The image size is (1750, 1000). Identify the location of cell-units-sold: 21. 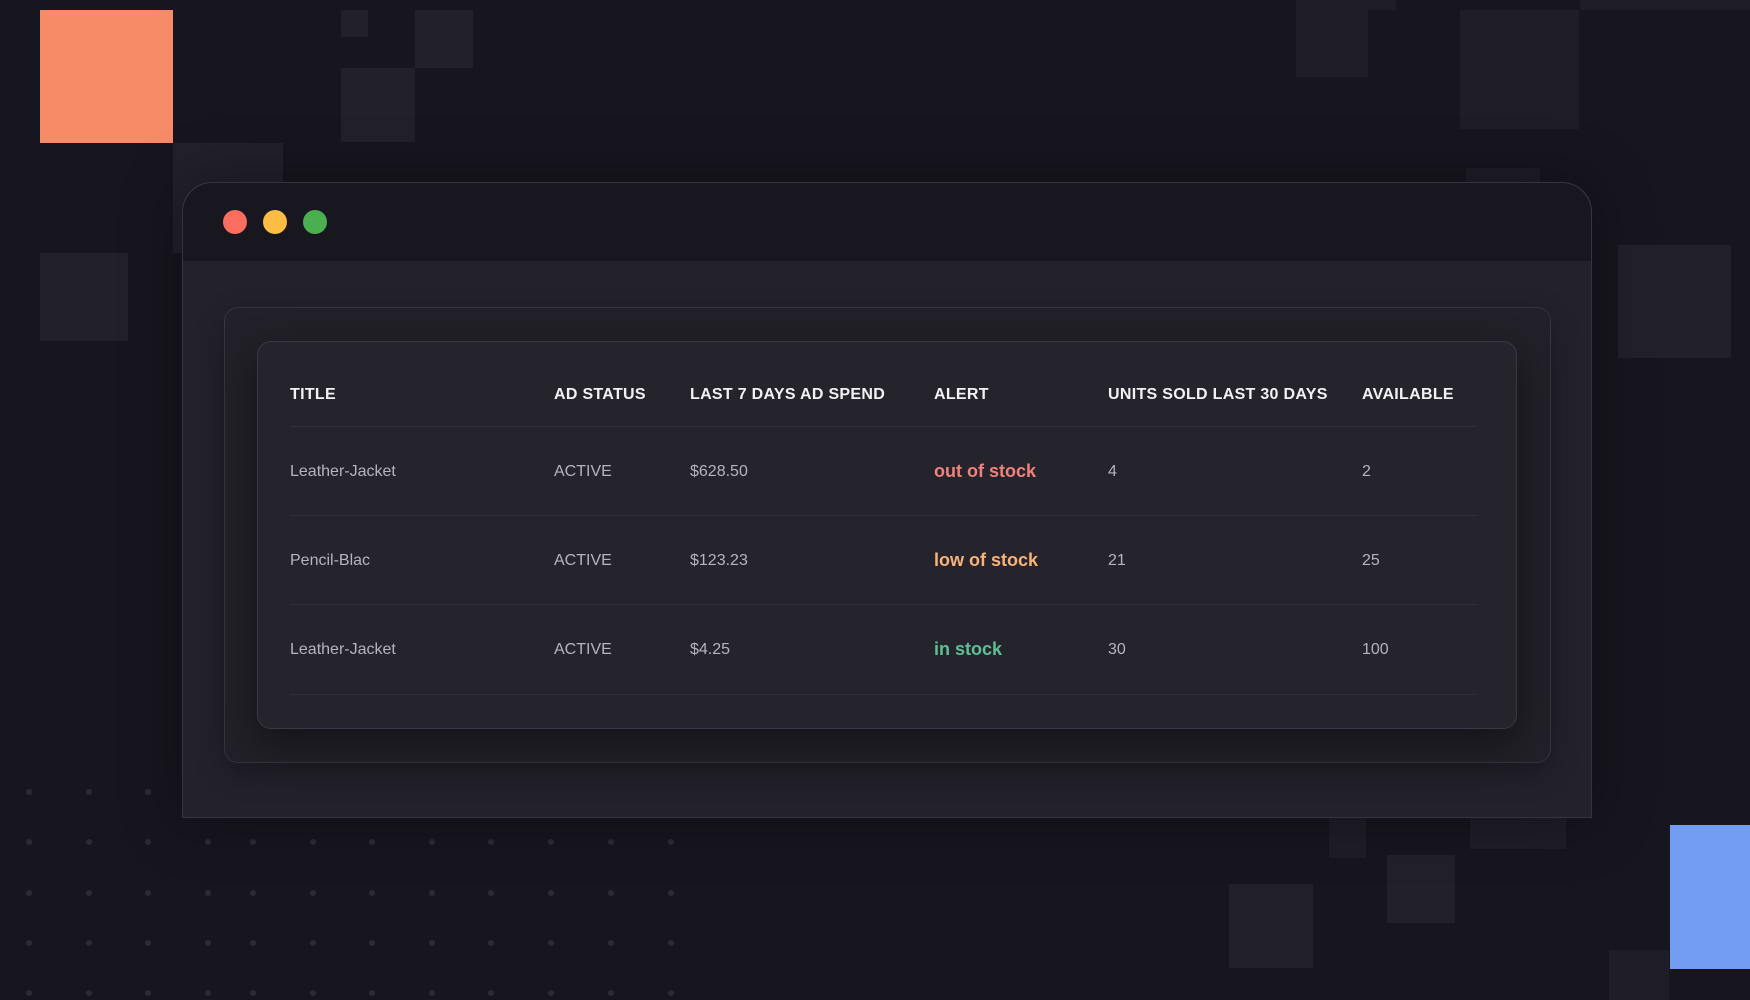
(1117, 560).